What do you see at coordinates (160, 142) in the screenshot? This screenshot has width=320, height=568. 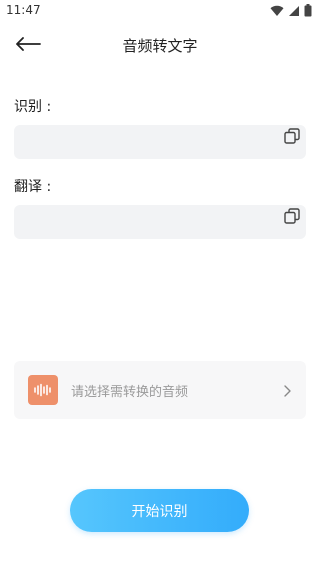 I see `recognition-result-box` at bounding box center [160, 142].